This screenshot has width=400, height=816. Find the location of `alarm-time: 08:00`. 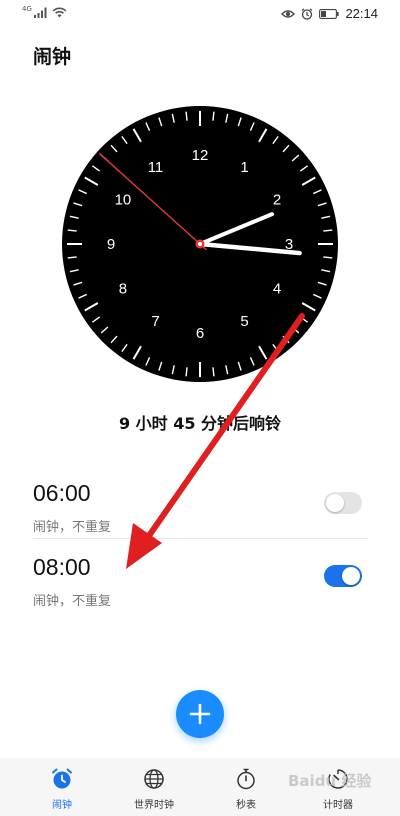

alarm-time: 08:00 is located at coordinates (62, 567).